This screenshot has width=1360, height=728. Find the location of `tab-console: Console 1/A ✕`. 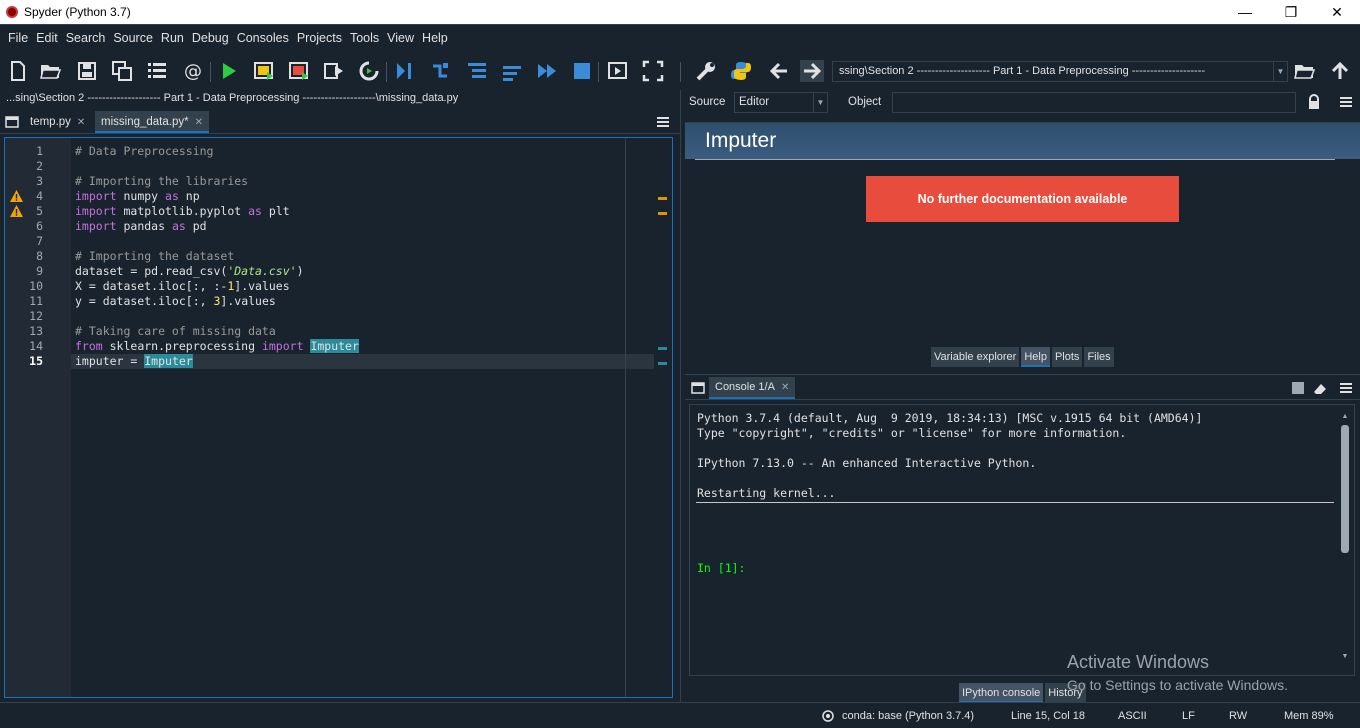

tab-console: Console 1/A ✕ is located at coordinates (752, 388).